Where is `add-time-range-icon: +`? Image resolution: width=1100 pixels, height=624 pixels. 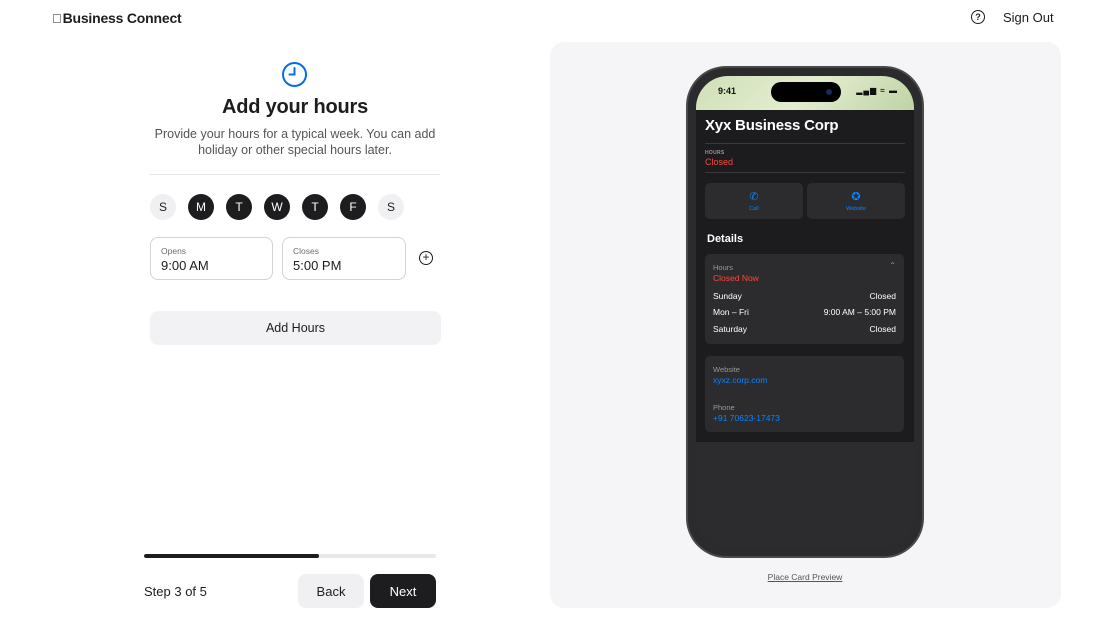 add-time-range-icon: + is located at coordinates (426, 258).